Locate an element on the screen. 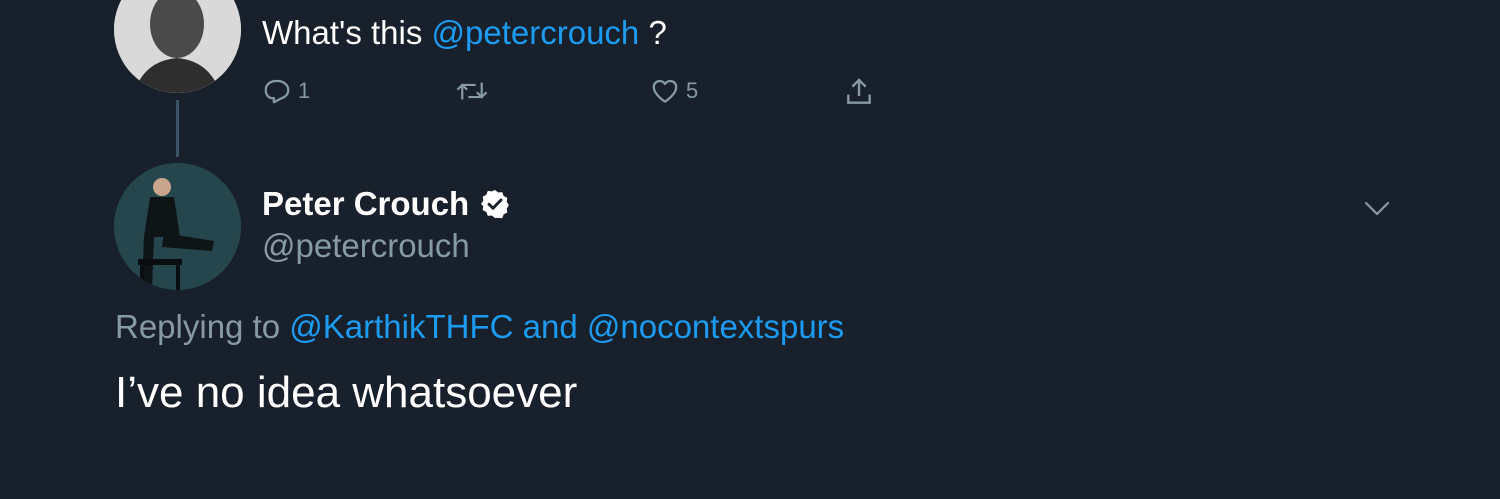 Image resolution: width=1500 pixels, height=499 pixels. share-icon is located at coordinates (859, 91).